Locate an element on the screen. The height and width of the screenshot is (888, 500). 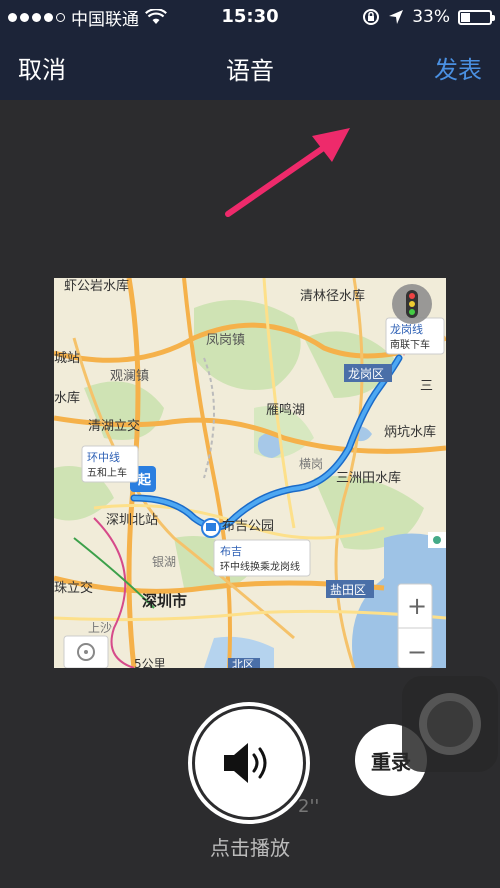
traffic-toggle-button is located at coordinates (412, 304).